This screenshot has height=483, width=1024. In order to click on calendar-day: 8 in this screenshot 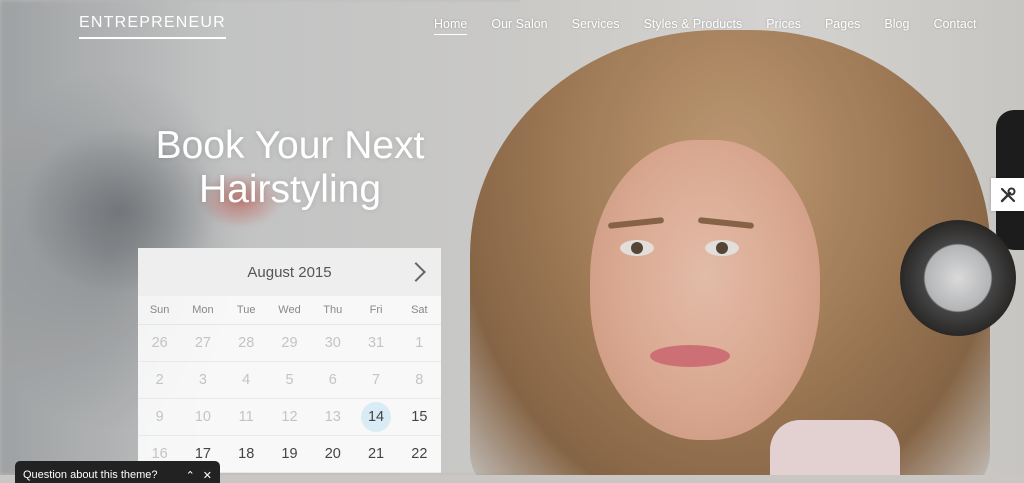, I will do `click(419, 380)`.